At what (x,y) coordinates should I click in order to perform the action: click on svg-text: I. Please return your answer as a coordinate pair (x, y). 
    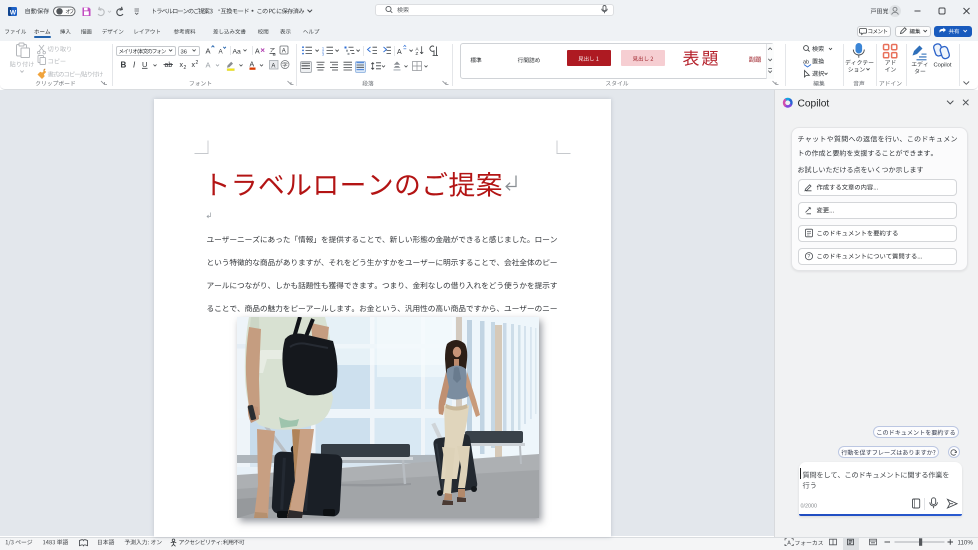
    Looking at the image, I should click on (134, 65).